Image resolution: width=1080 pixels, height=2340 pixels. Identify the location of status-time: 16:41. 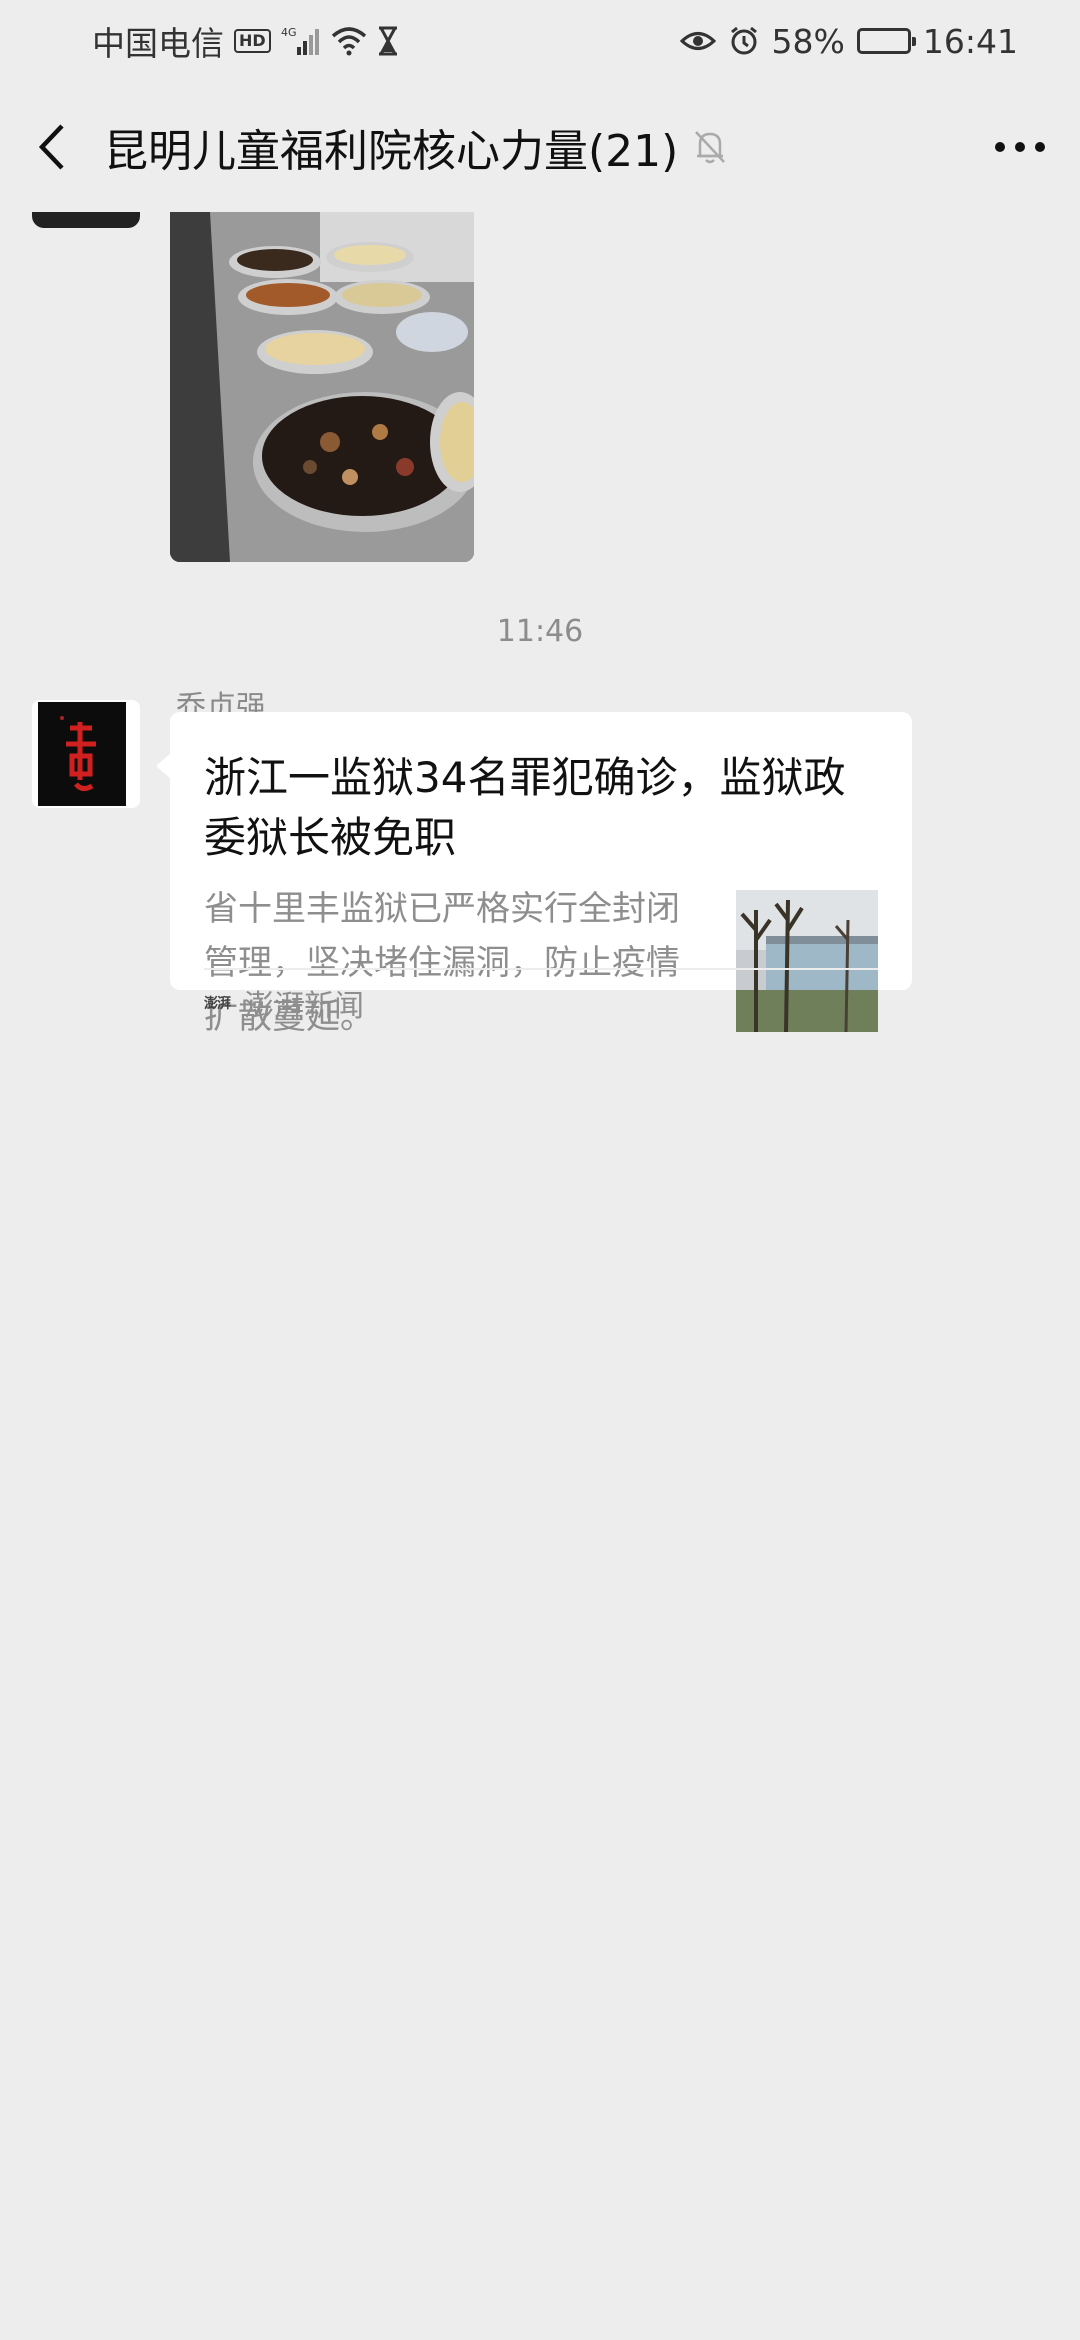
(970, 41).